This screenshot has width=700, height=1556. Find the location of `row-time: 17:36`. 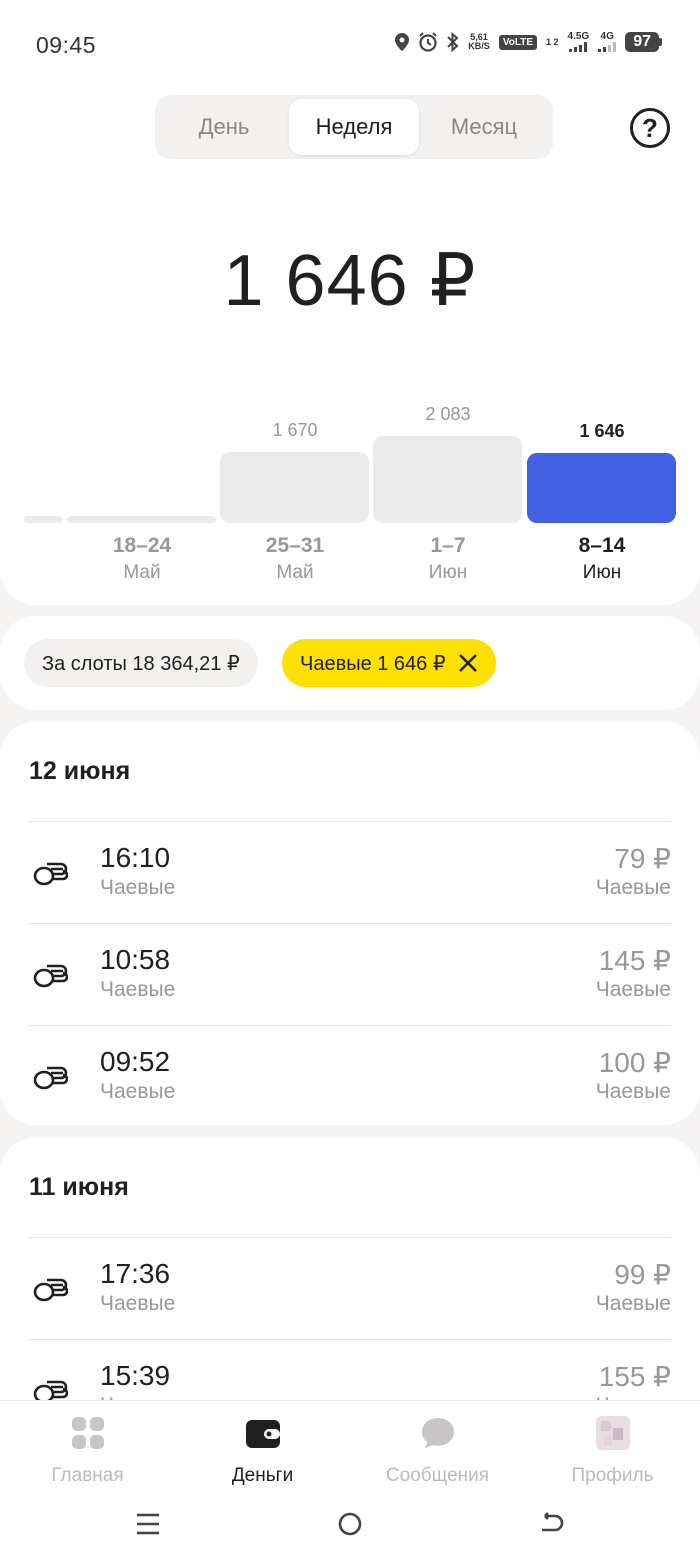

row-time: 17:36 is located at coordinates (135, 1273).